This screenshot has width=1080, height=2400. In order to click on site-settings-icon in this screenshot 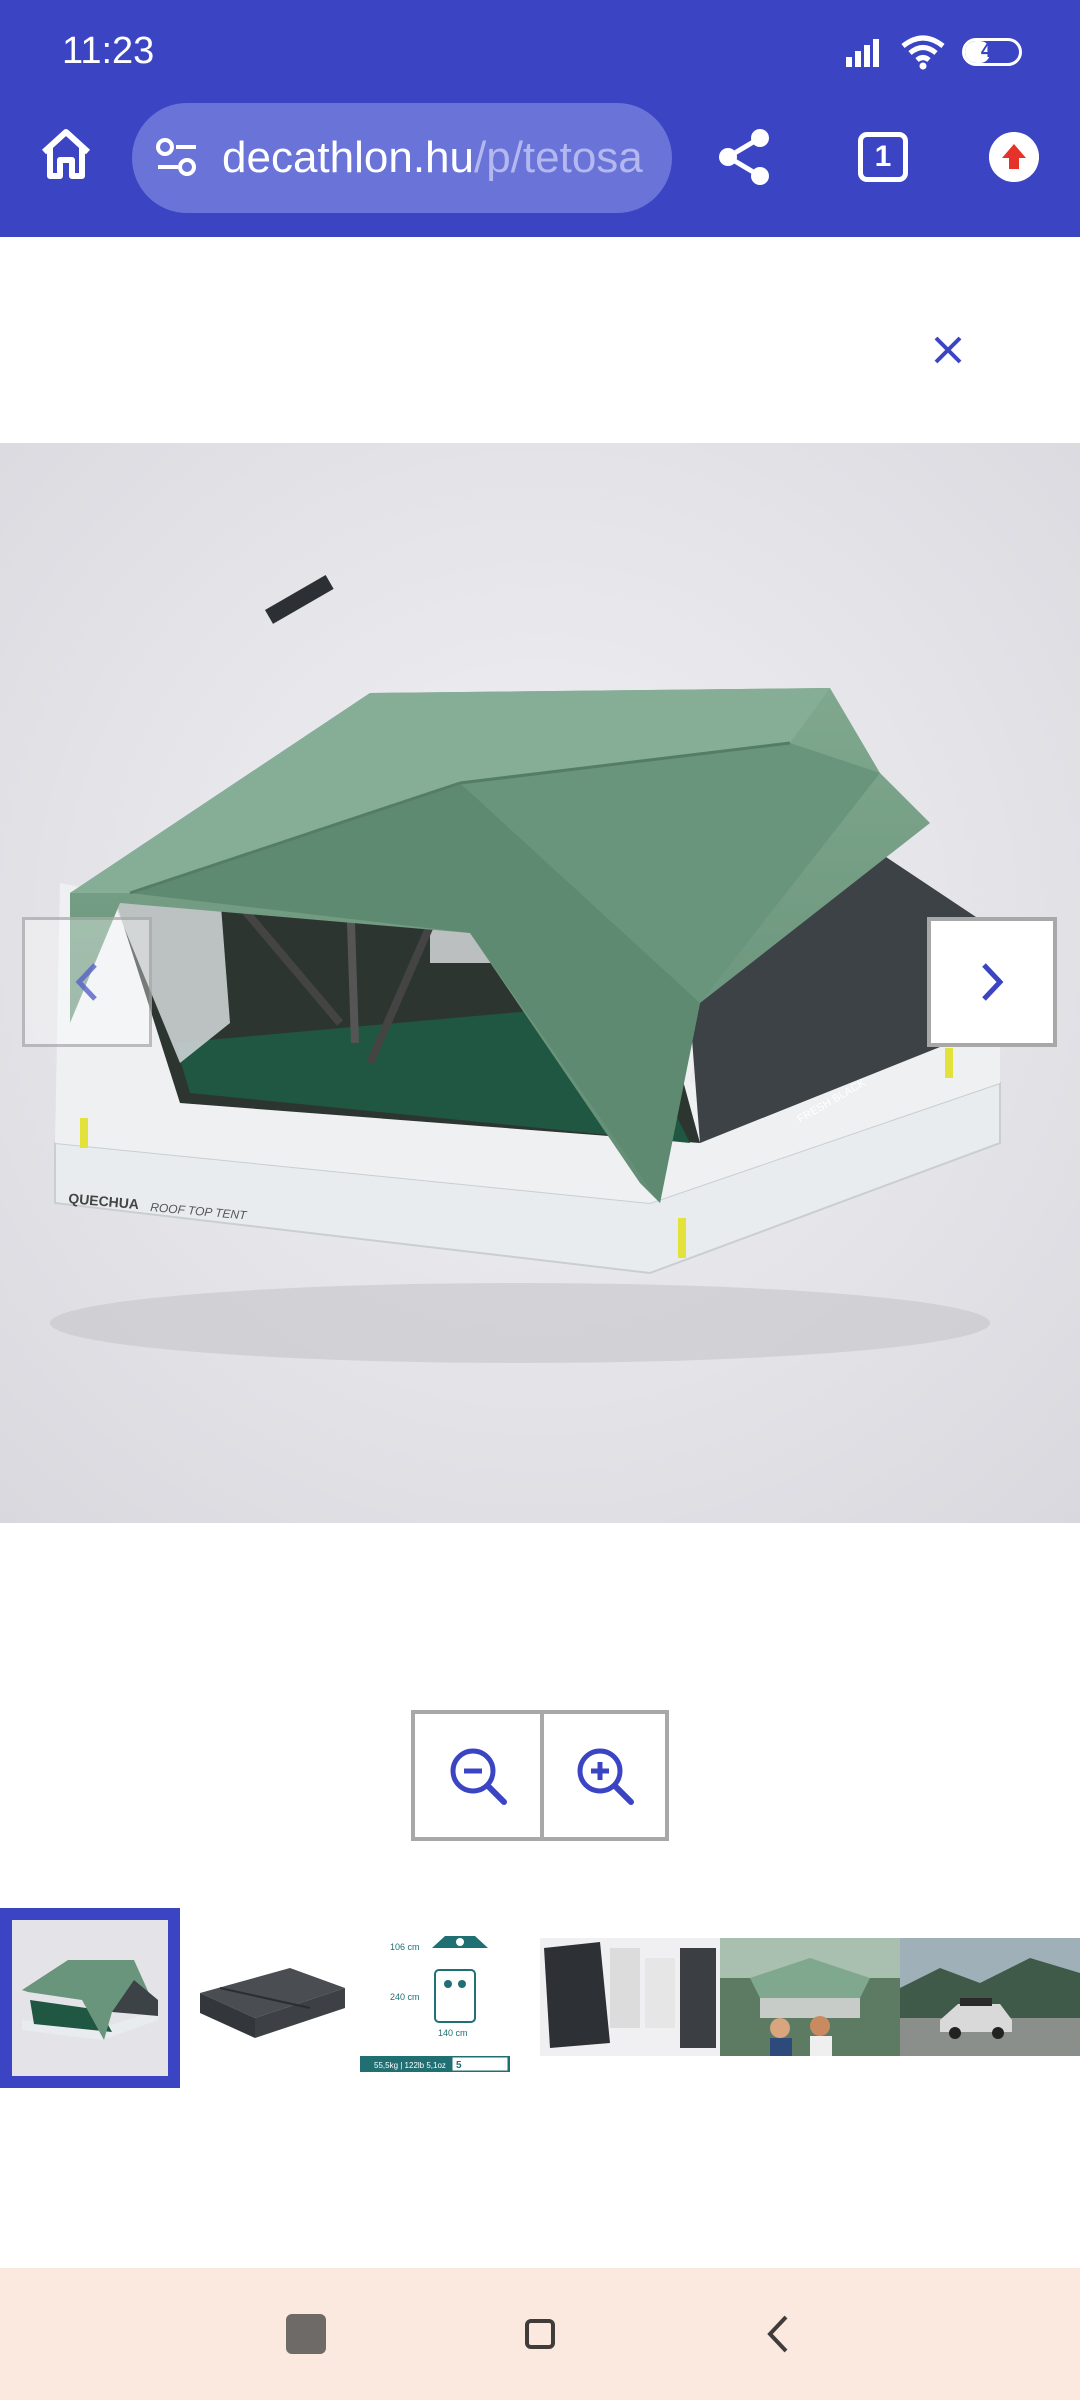, I will do `click(177, 158)`.